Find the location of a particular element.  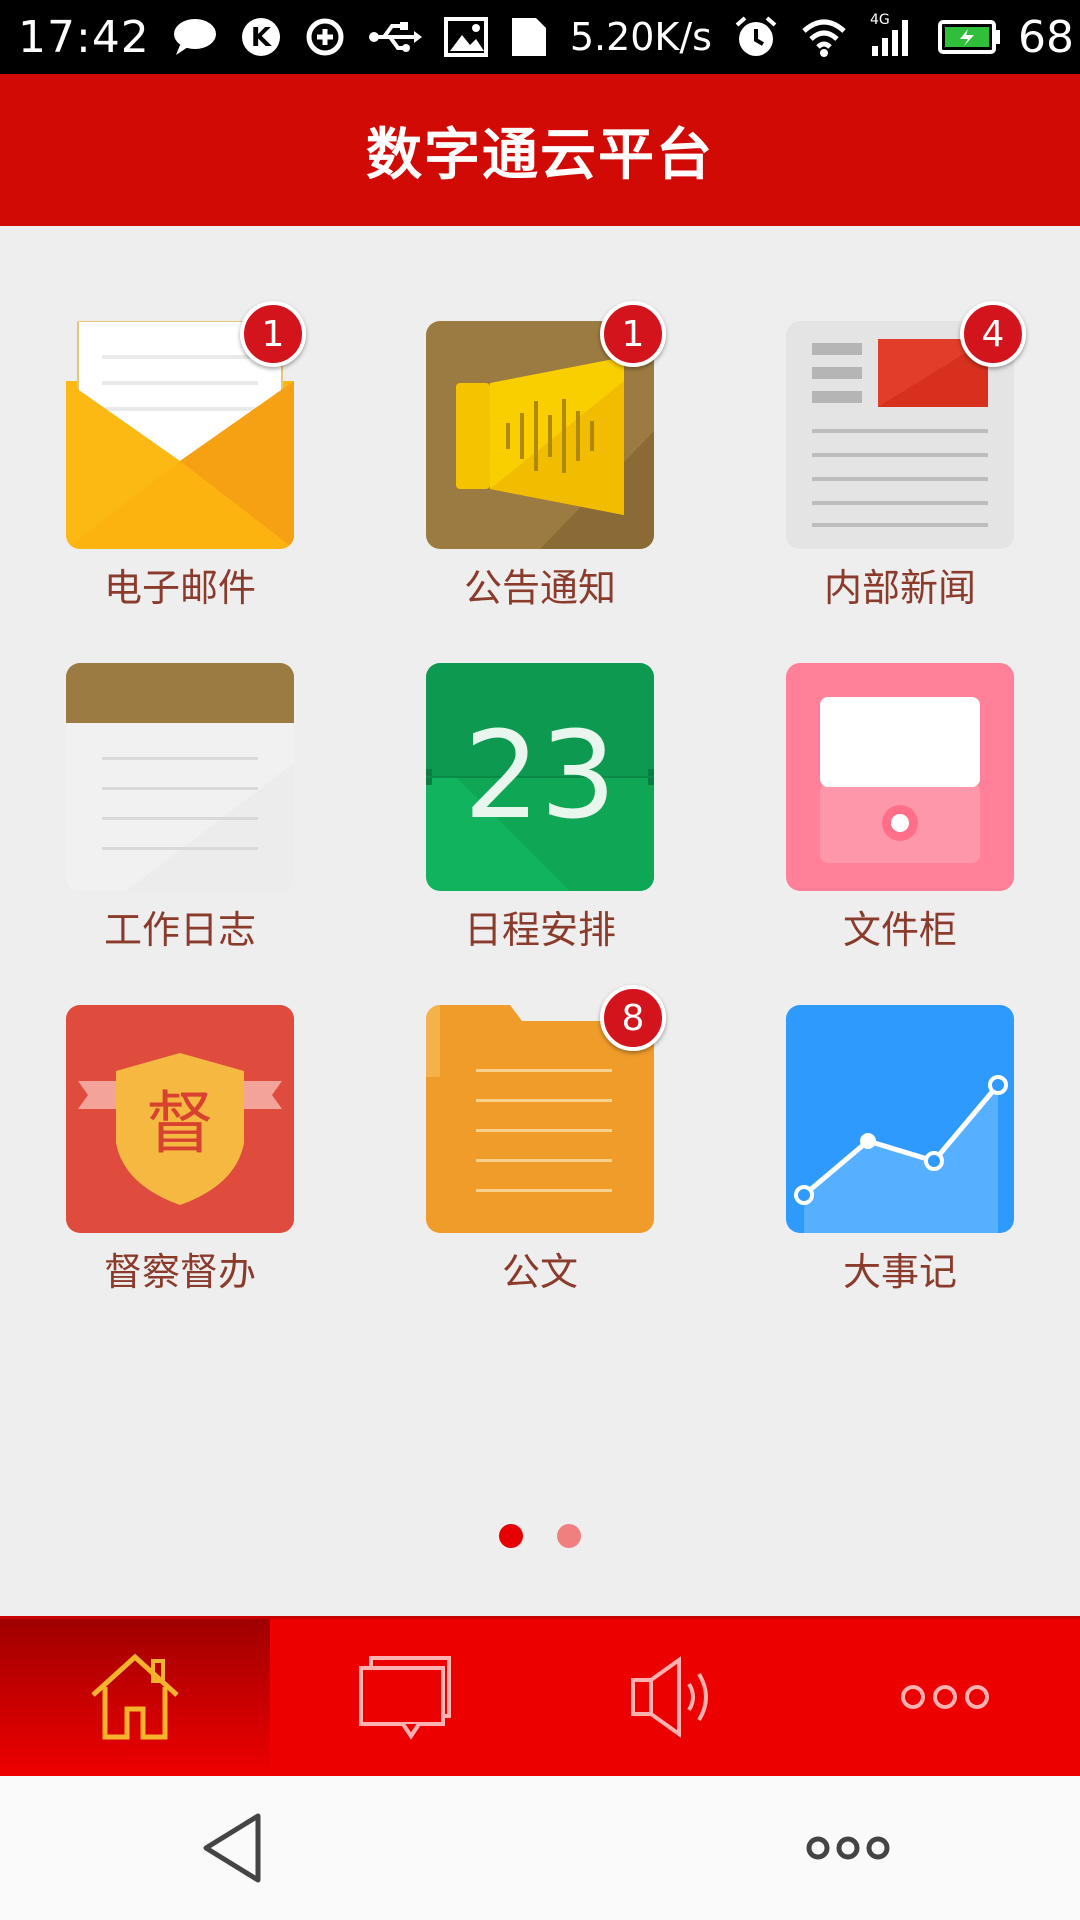

supervision-icon: 督 is located at coordinates (180, 1119).